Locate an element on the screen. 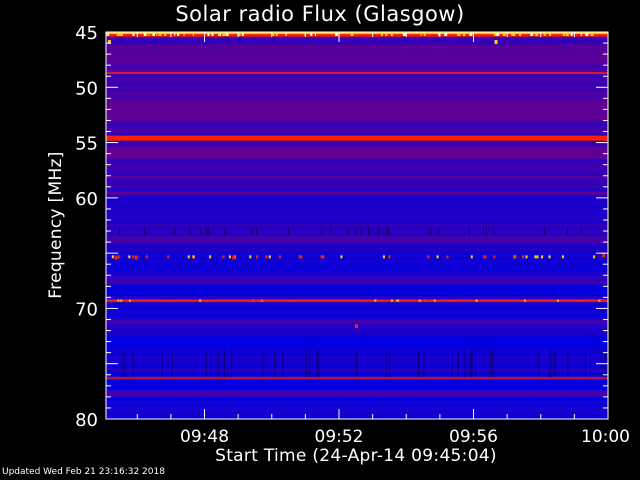 The image size is (640, 480). y-tick-label: 60 is located at coordinates (86, 199).